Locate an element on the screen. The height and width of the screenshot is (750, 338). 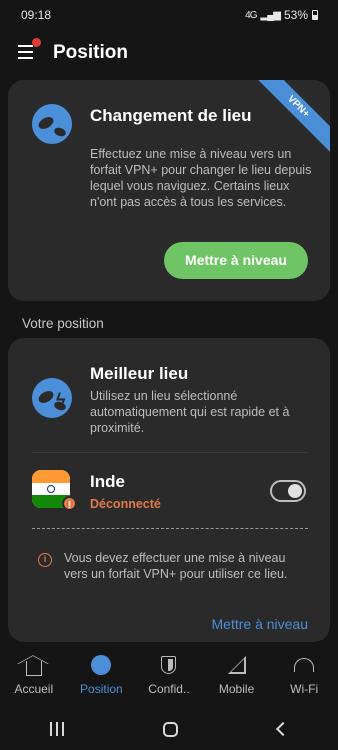
toggle-knob is located at coordinates (295, 491).